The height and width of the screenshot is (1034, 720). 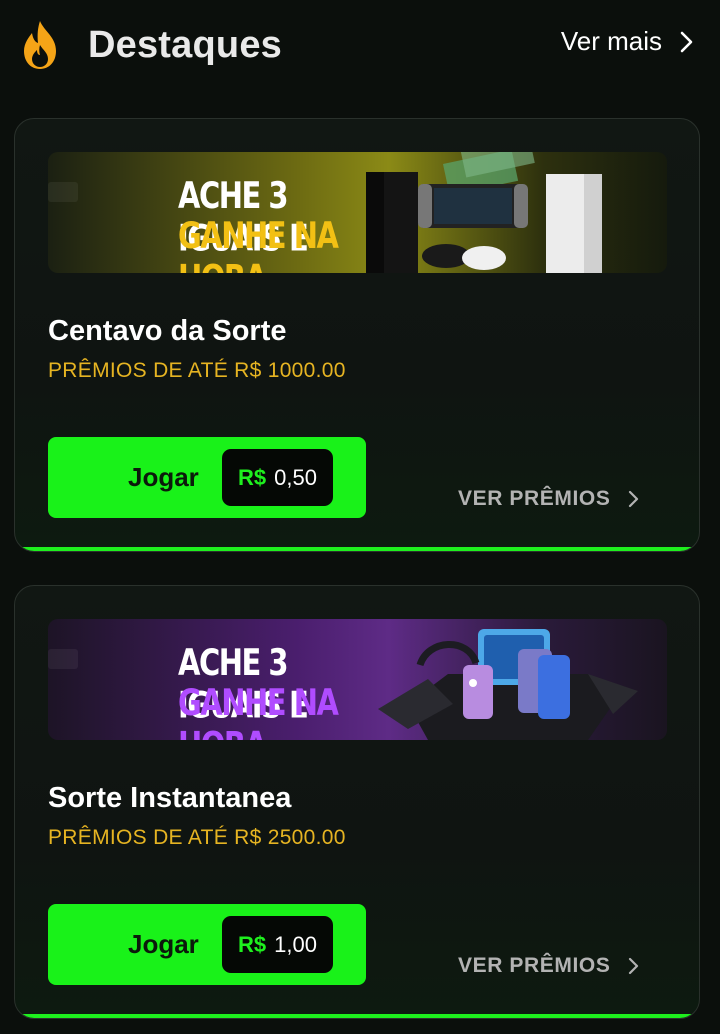 What do you see at coordinates (360, 45) in the screenshot?
I see `section-header: Destaques Ver mais` at bounding box center [360, 45].